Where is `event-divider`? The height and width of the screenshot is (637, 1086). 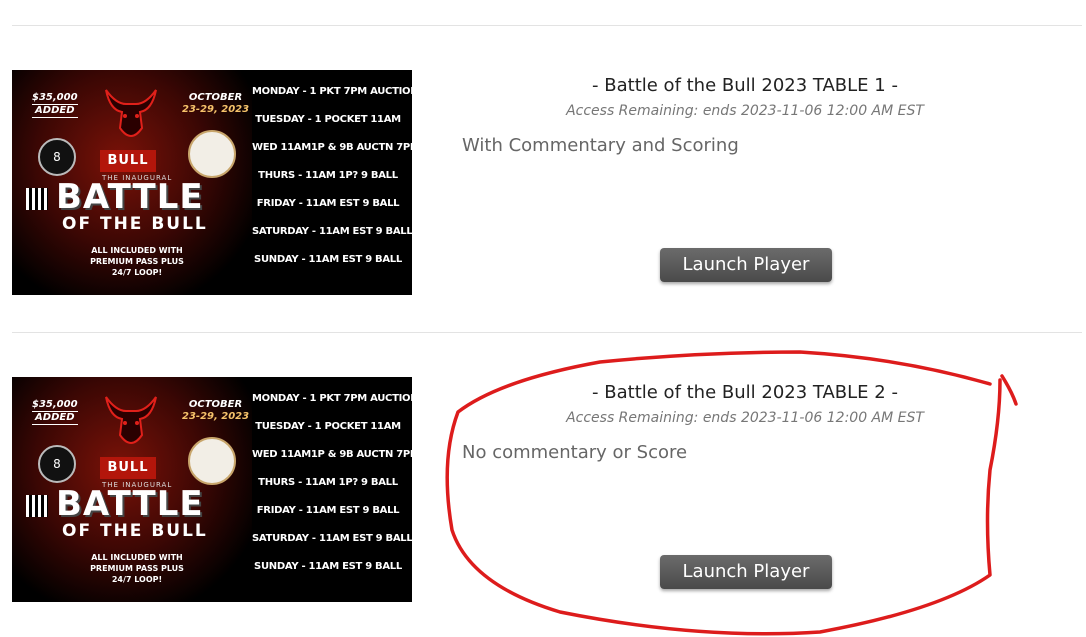
event-divider is located at coordinates (547, 332).